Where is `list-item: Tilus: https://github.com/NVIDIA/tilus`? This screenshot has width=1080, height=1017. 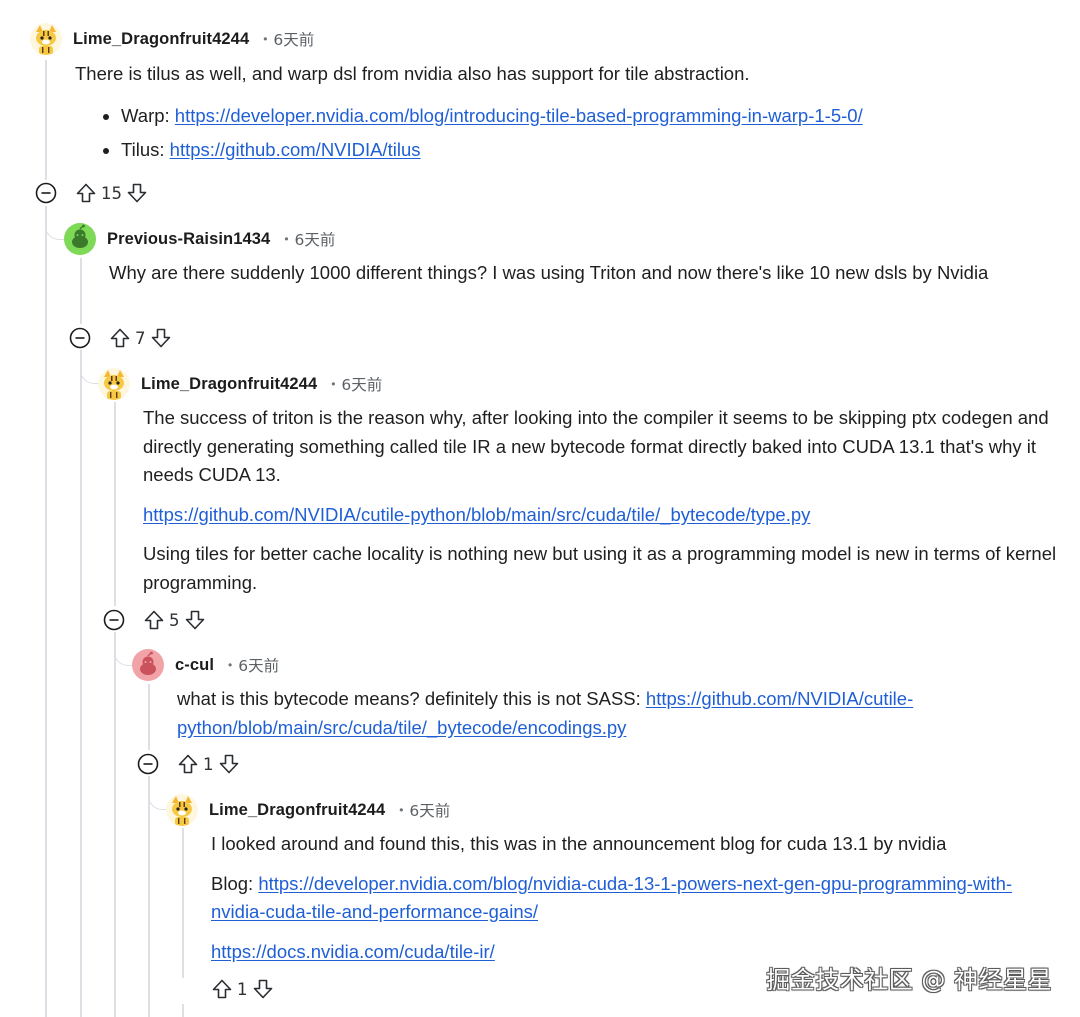 list-item: Tilus: https://github.com/NVIDIA/tilus is located at coordinates (588, 150).